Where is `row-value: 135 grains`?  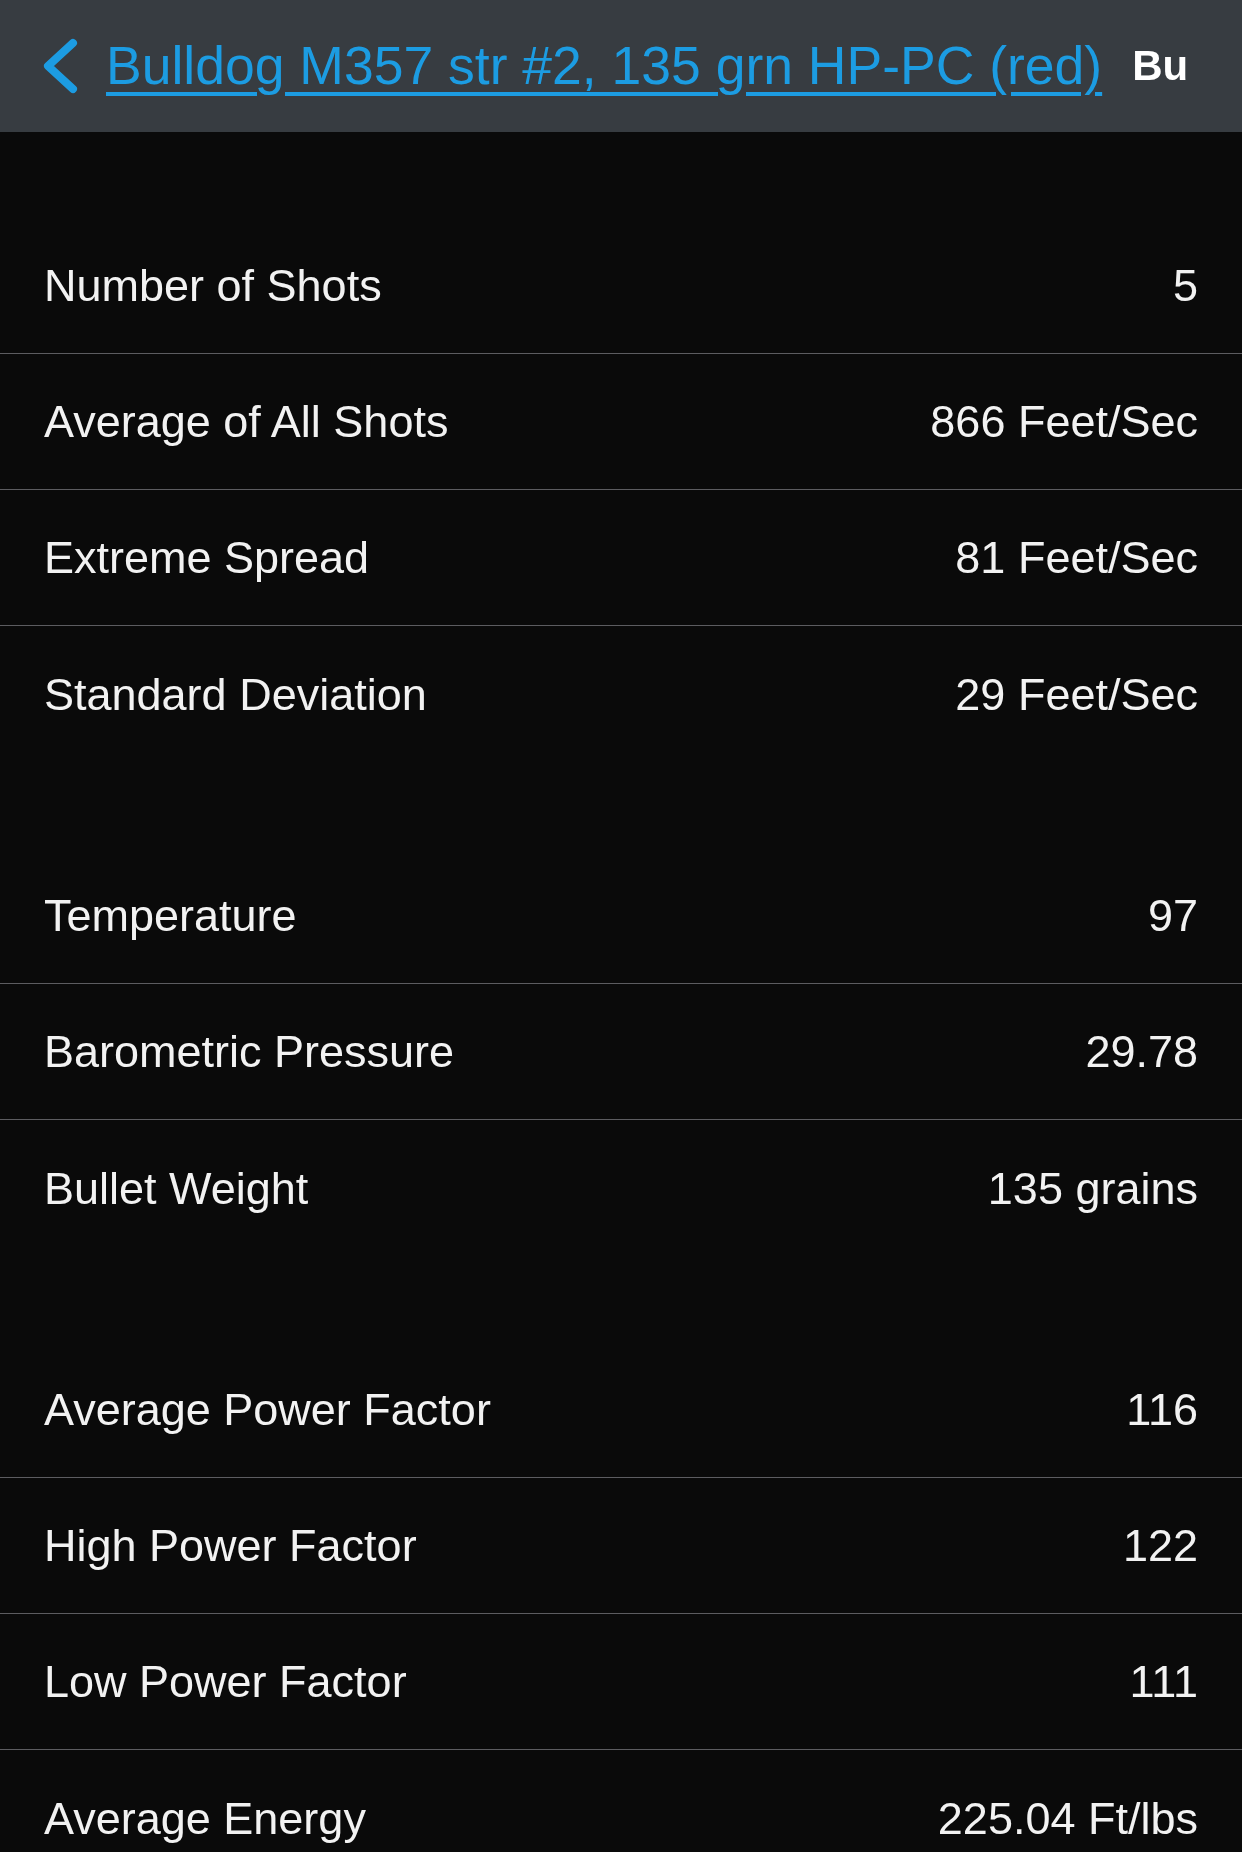 row-value: 135 grains is located at coordinates (1092, 1188).